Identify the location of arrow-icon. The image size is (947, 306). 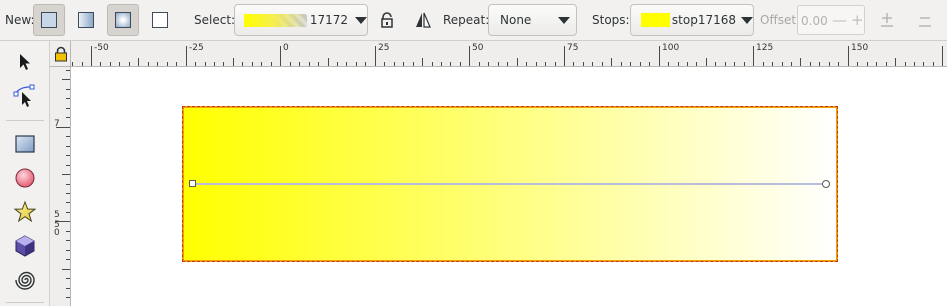
(25, 62).